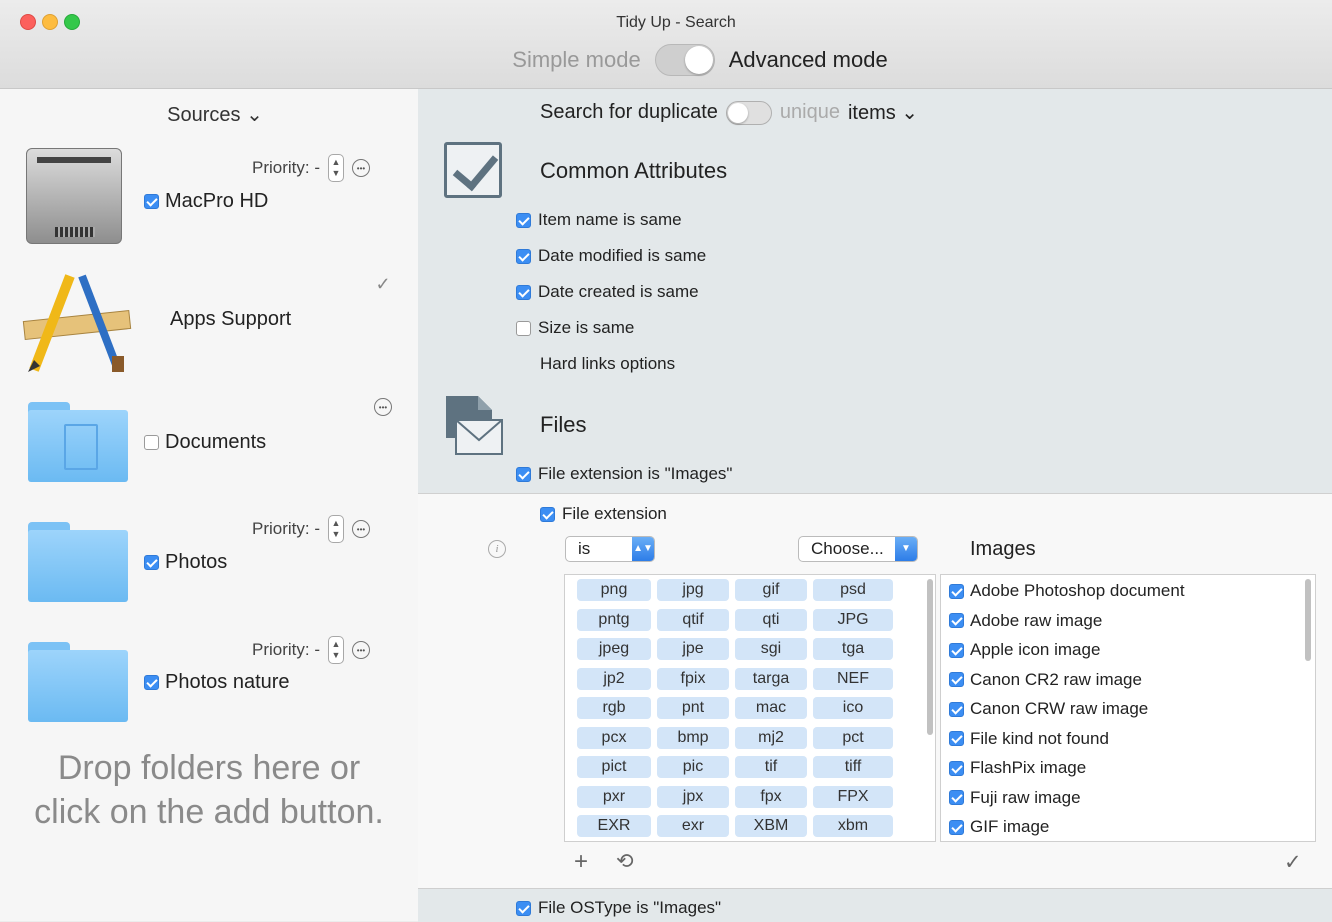 This screenshot has height=922, width=1332. Describe the element at coordinates (497, 549) in the screenshot. I see `info-icon: i` at that location.